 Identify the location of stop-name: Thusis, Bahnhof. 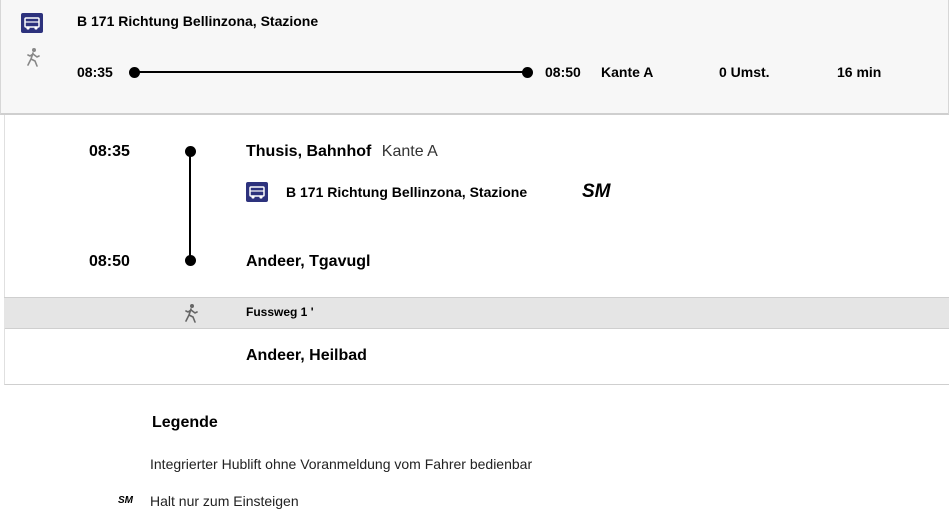
(309, 151).